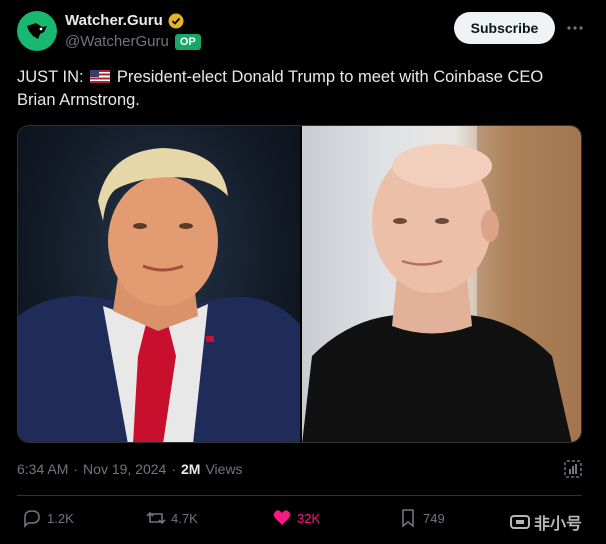 The height and width of the screenshot is (544, 606). What do you see at coordinates (187, 41) in the screenshot?
I see `op-badge: OP` at bounding box center [187, 41].